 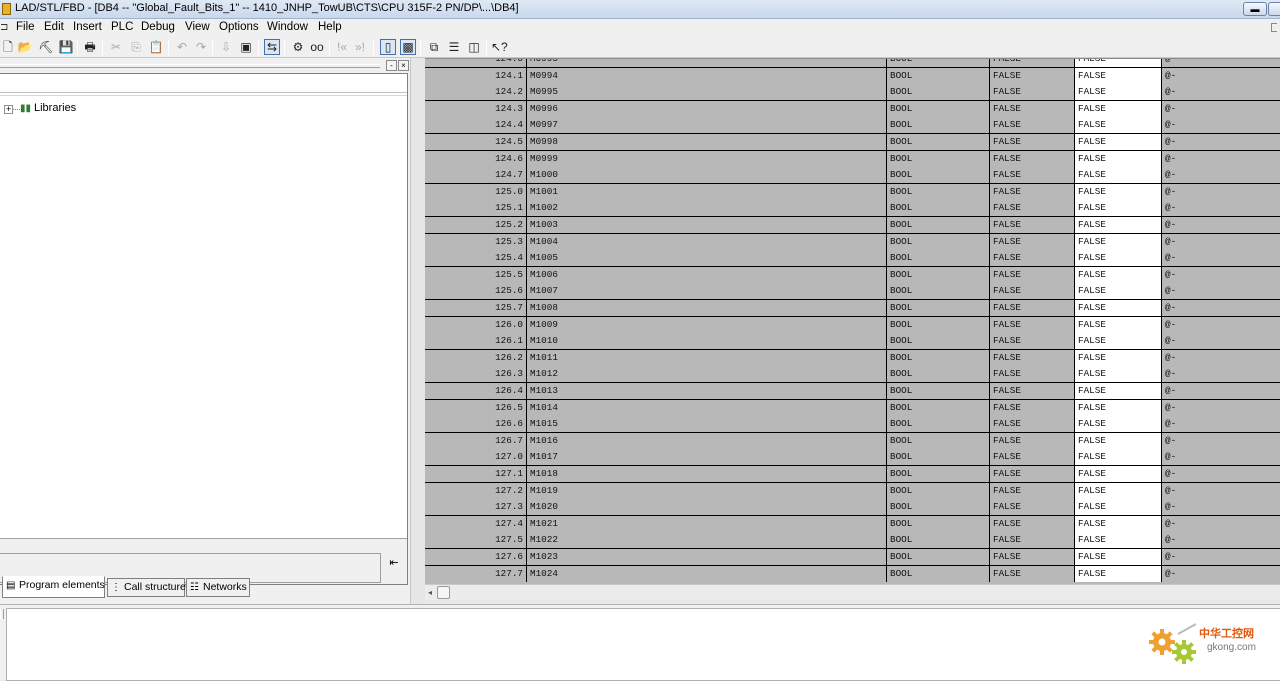 What do you see at coordinates (475, 357) in the screenshot?
I see `address-cell: 126.2` at bounding box center [475, 357].